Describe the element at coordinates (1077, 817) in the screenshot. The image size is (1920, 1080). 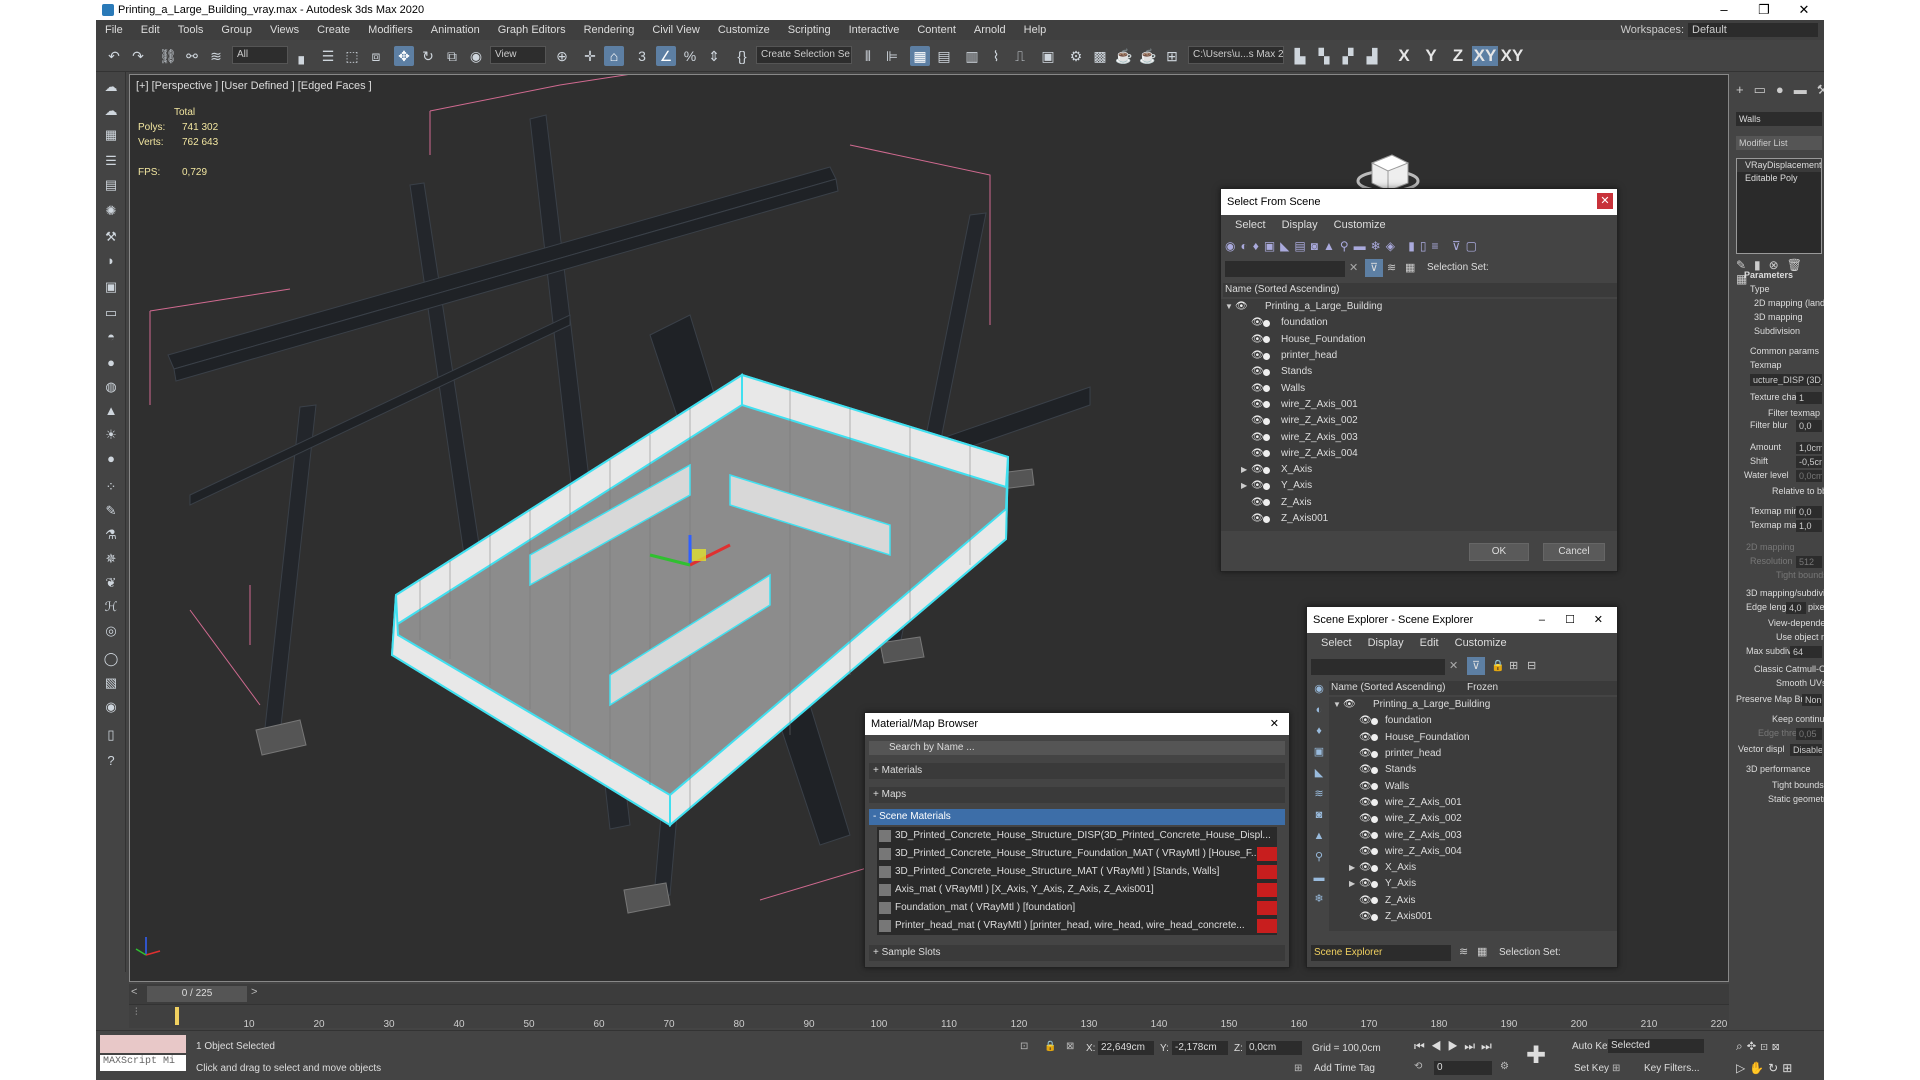
I see `section-scene-materials: - Scene Materials` at that location.